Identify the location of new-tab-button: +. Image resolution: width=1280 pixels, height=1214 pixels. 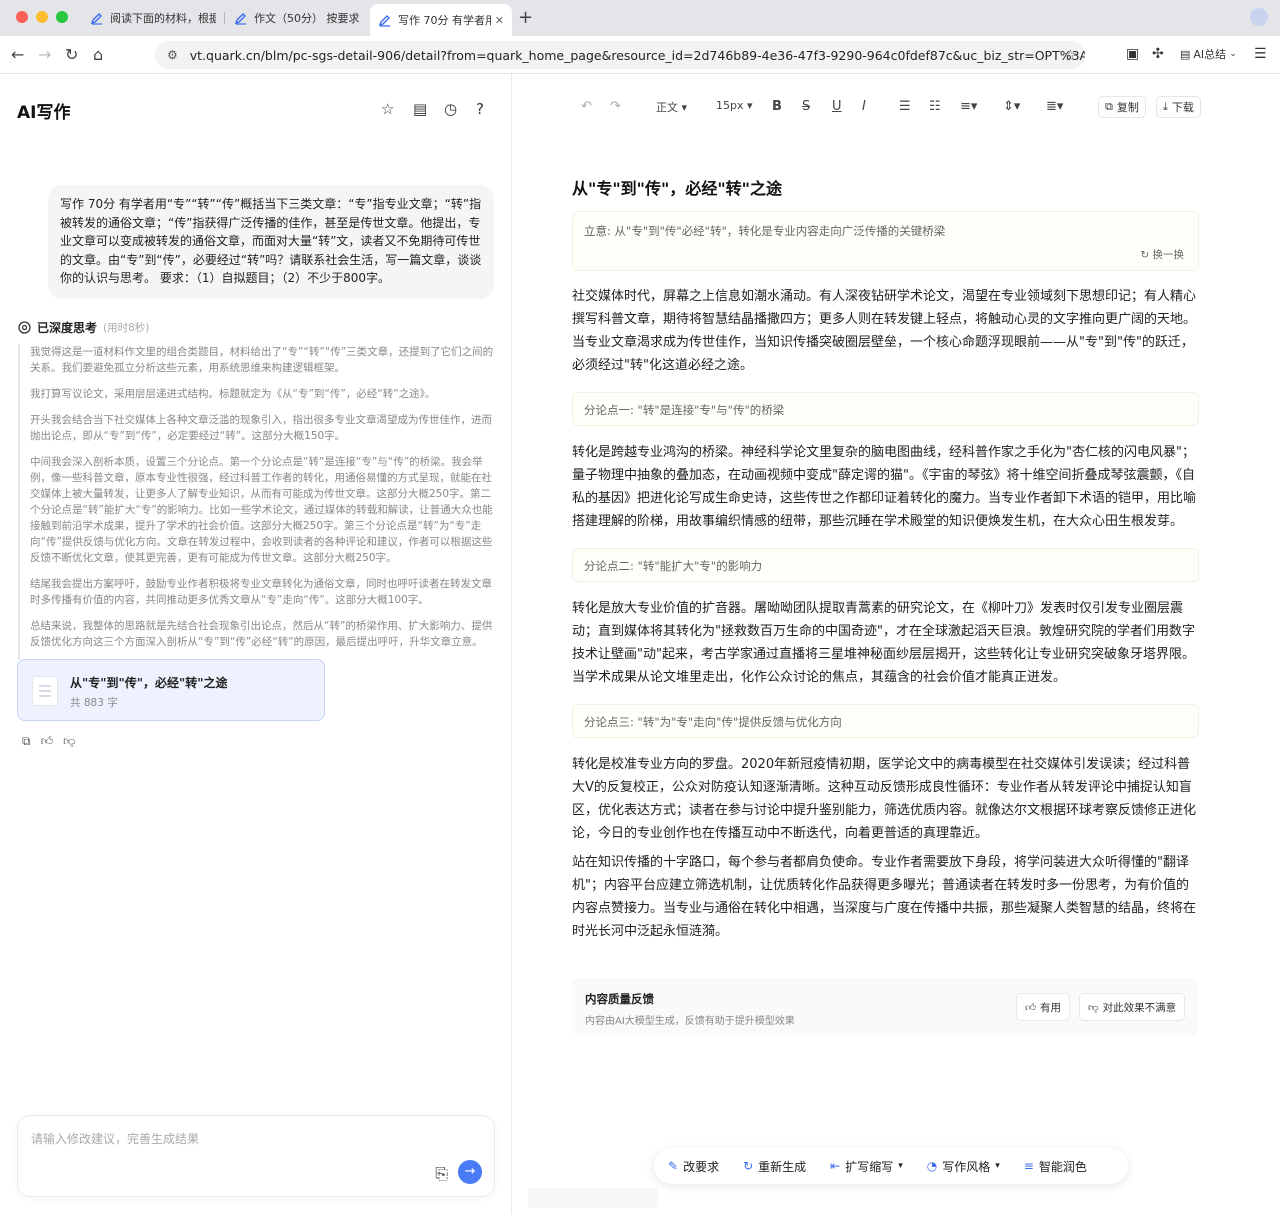
(525, 17).